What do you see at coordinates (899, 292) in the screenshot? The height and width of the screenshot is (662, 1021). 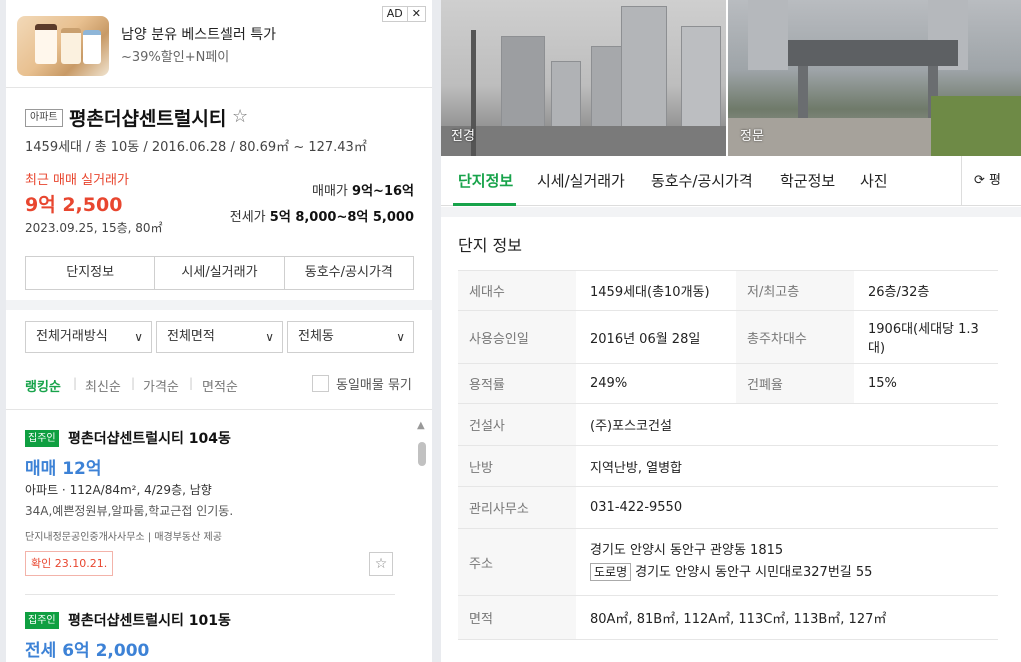 I see `info-value: 26층/32층` at bounding box center [899, 292].